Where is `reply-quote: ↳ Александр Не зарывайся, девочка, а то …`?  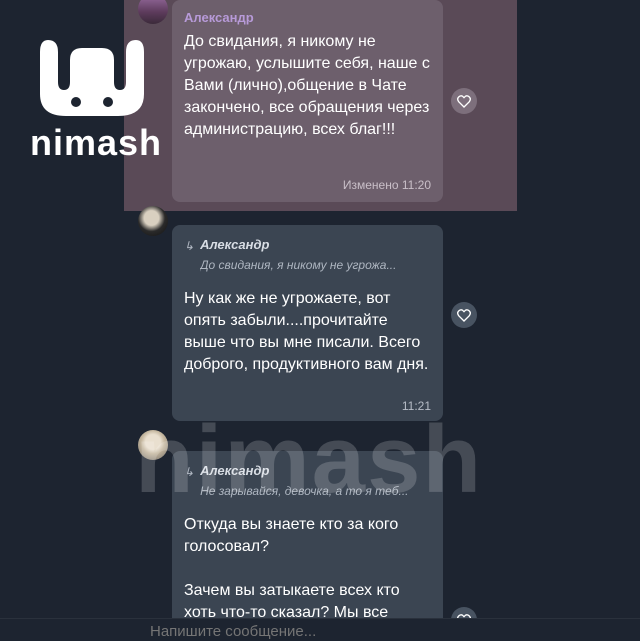
reply-quote: ↳ Александр Не зарывайся, девочка, а то … is located at coordinates (307, 480).